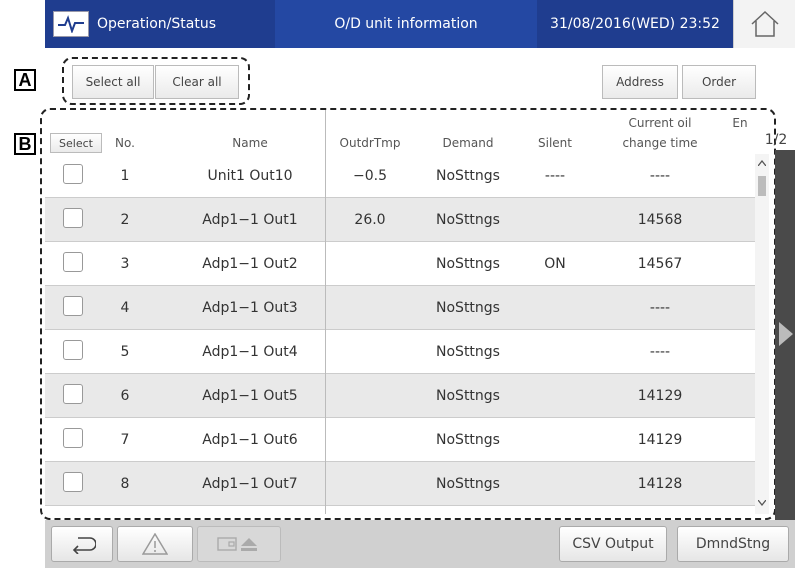 This screenshot has width=795, height=568. I want to click on back-arrow-icon, so click(84, 545).